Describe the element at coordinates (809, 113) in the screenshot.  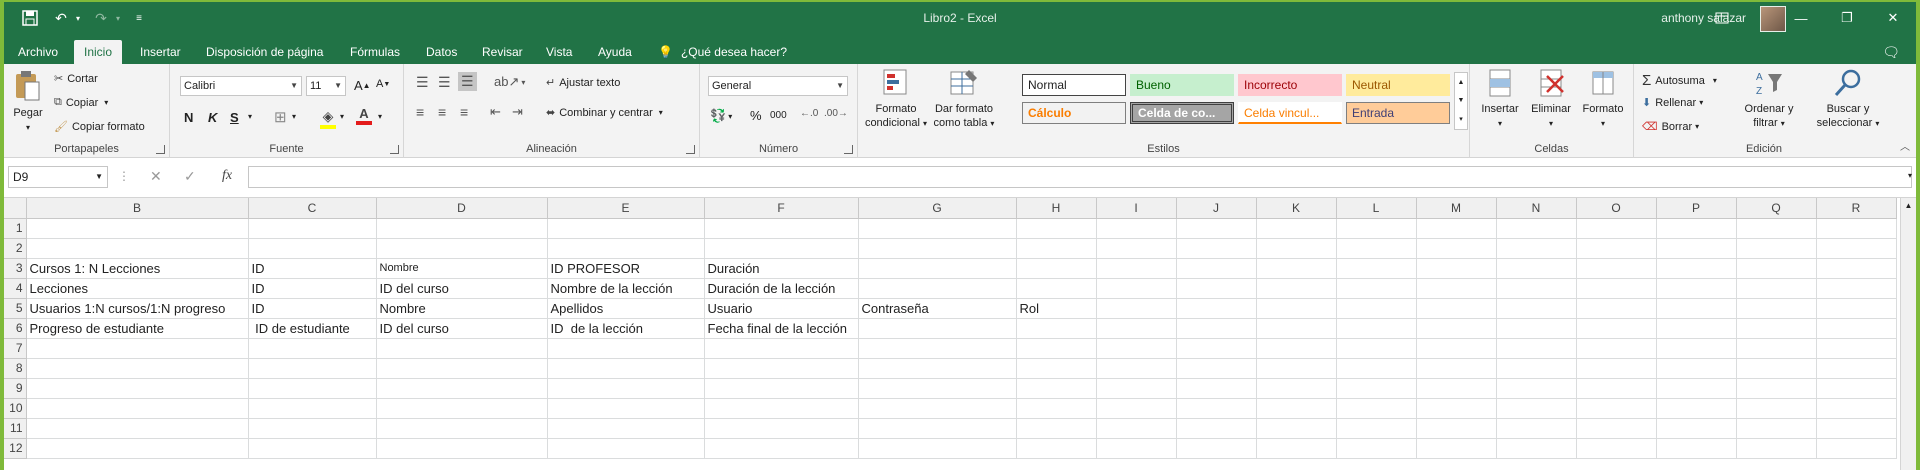
I see `increase-decimal-icon: ←.0` at that location.